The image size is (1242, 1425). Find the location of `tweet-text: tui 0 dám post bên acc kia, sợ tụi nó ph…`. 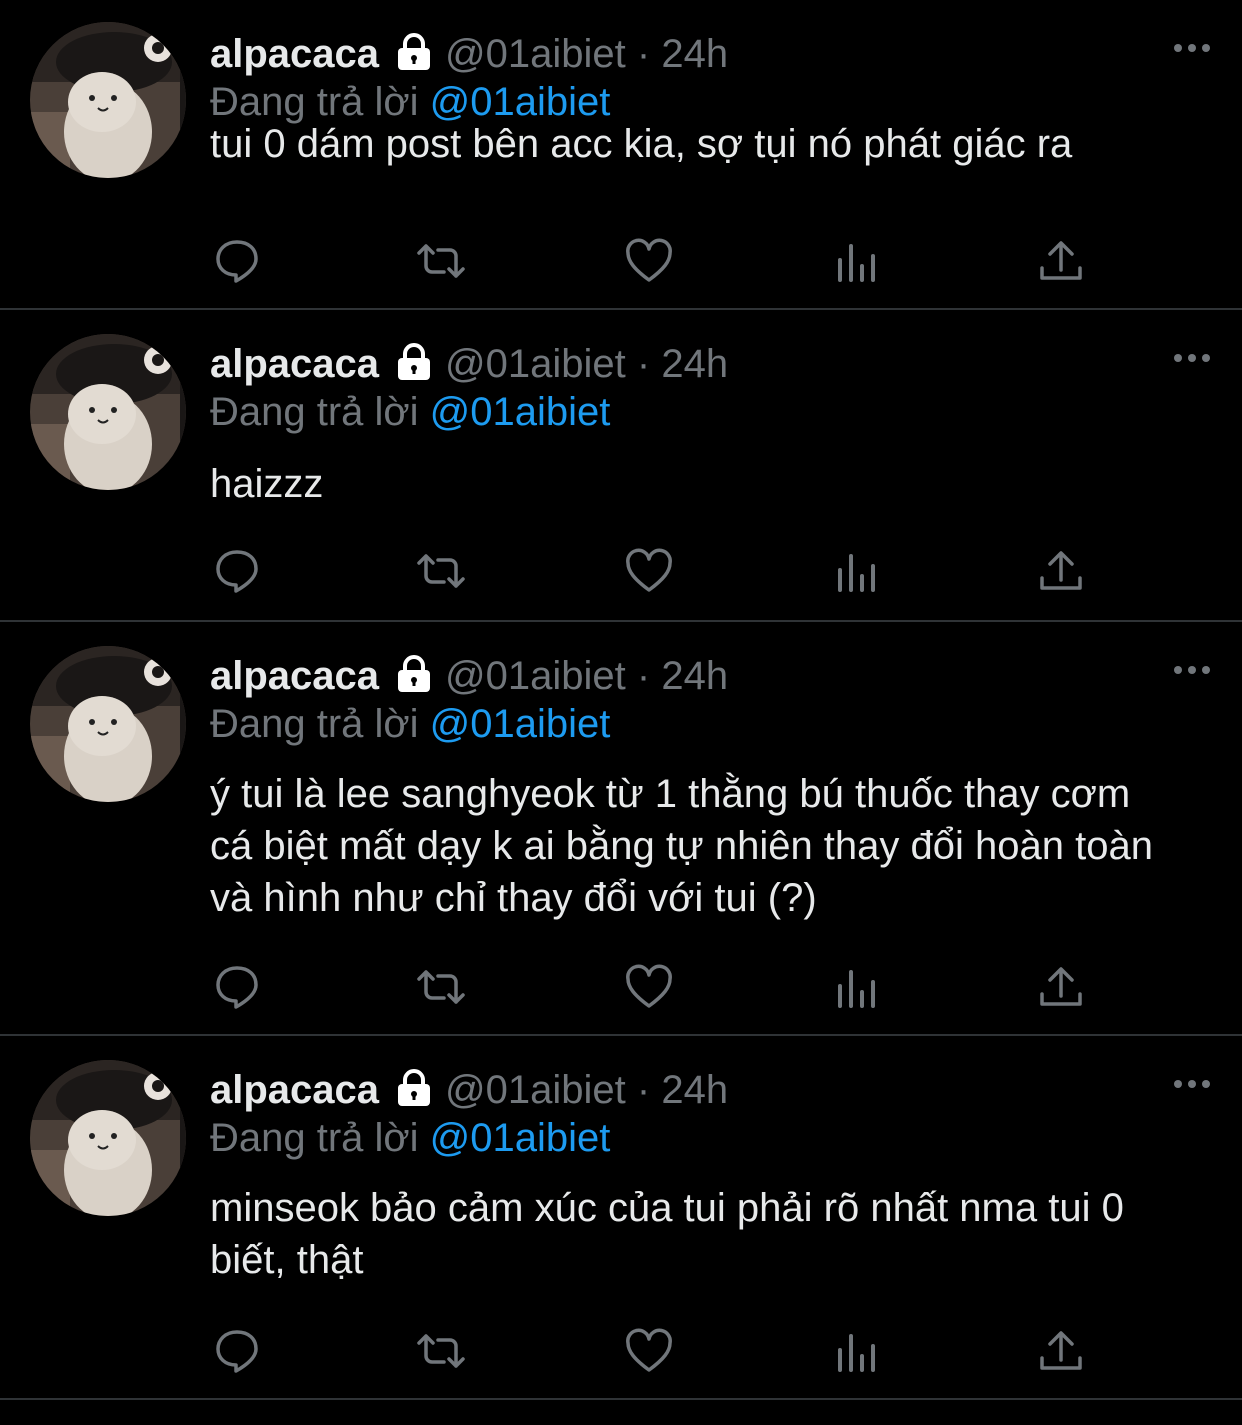

tweet-text: tui 0 dám post bên acc kia, sợ tụi nó ph… is located at coordinates (641, 144).